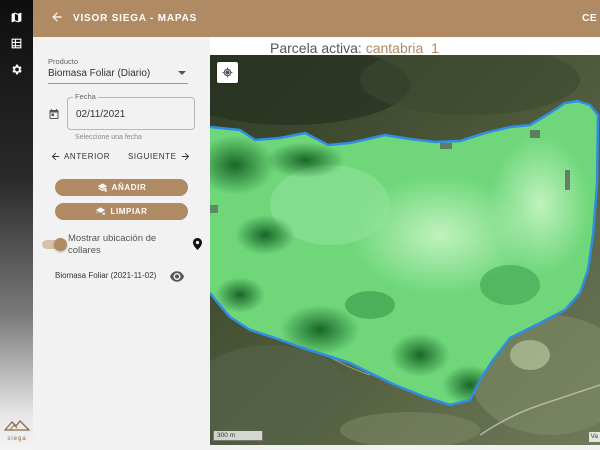 The width and height of the screenshot is (600, 450). I want to click on collars-toggle-label: Mostrar ubicación de collares, so click(112, 244).